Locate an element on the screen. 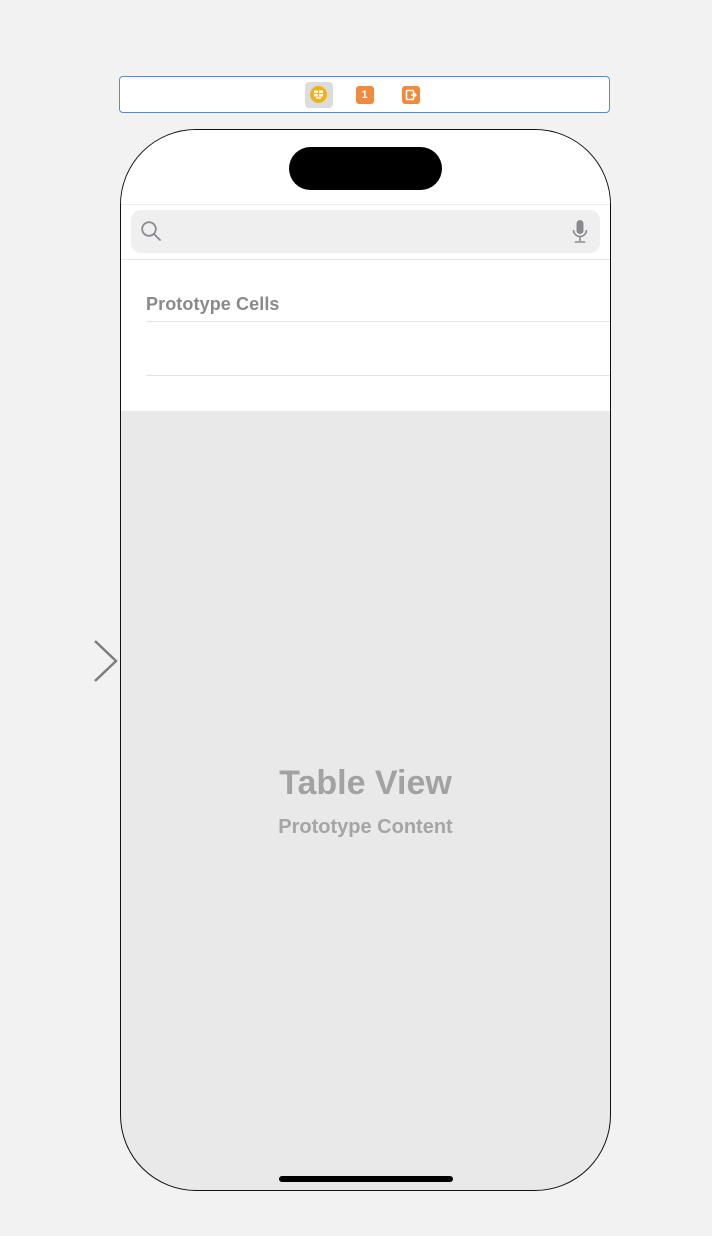  first-responder-label: 1 is located at coordinates (364, 94).